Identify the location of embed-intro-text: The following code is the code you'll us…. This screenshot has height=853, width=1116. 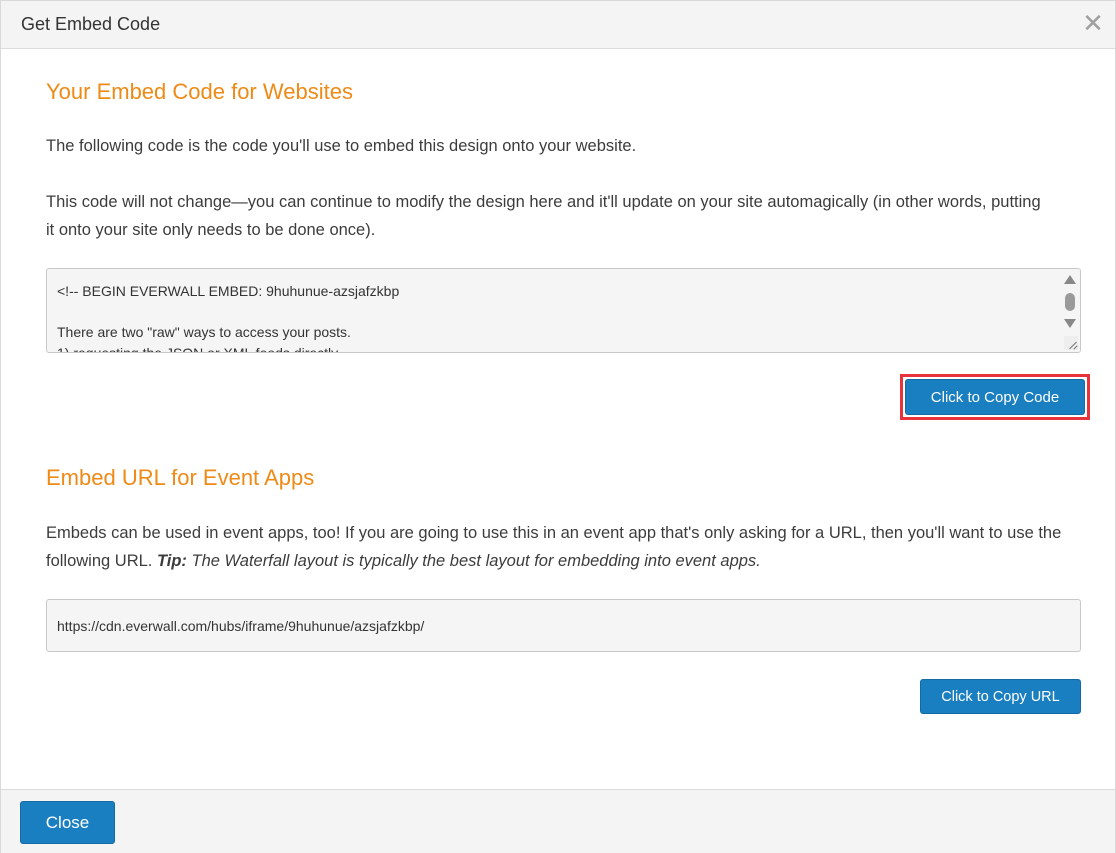
(341, 146).